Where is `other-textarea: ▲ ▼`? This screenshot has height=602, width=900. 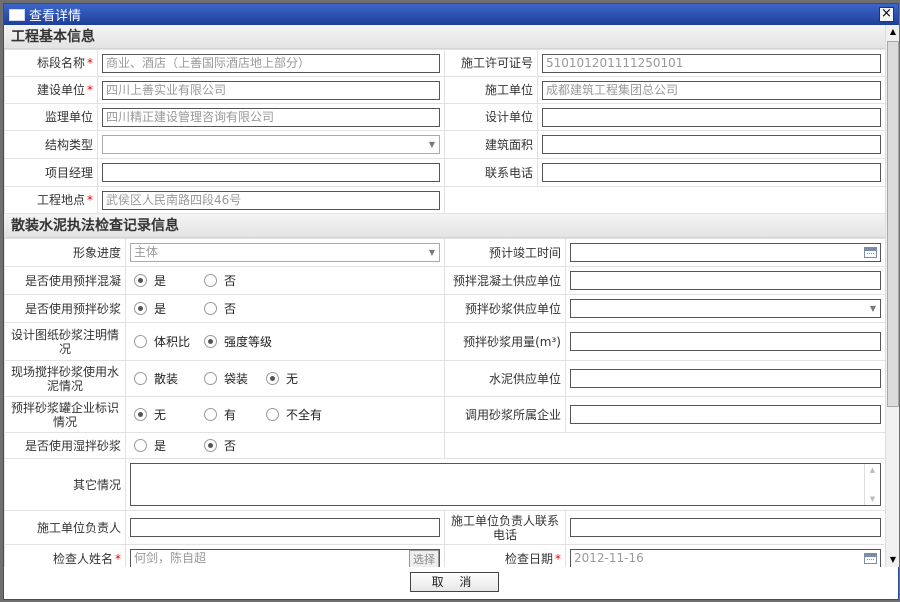
other-textarea: ▲ ▼ is located at coordinates (505, 484).